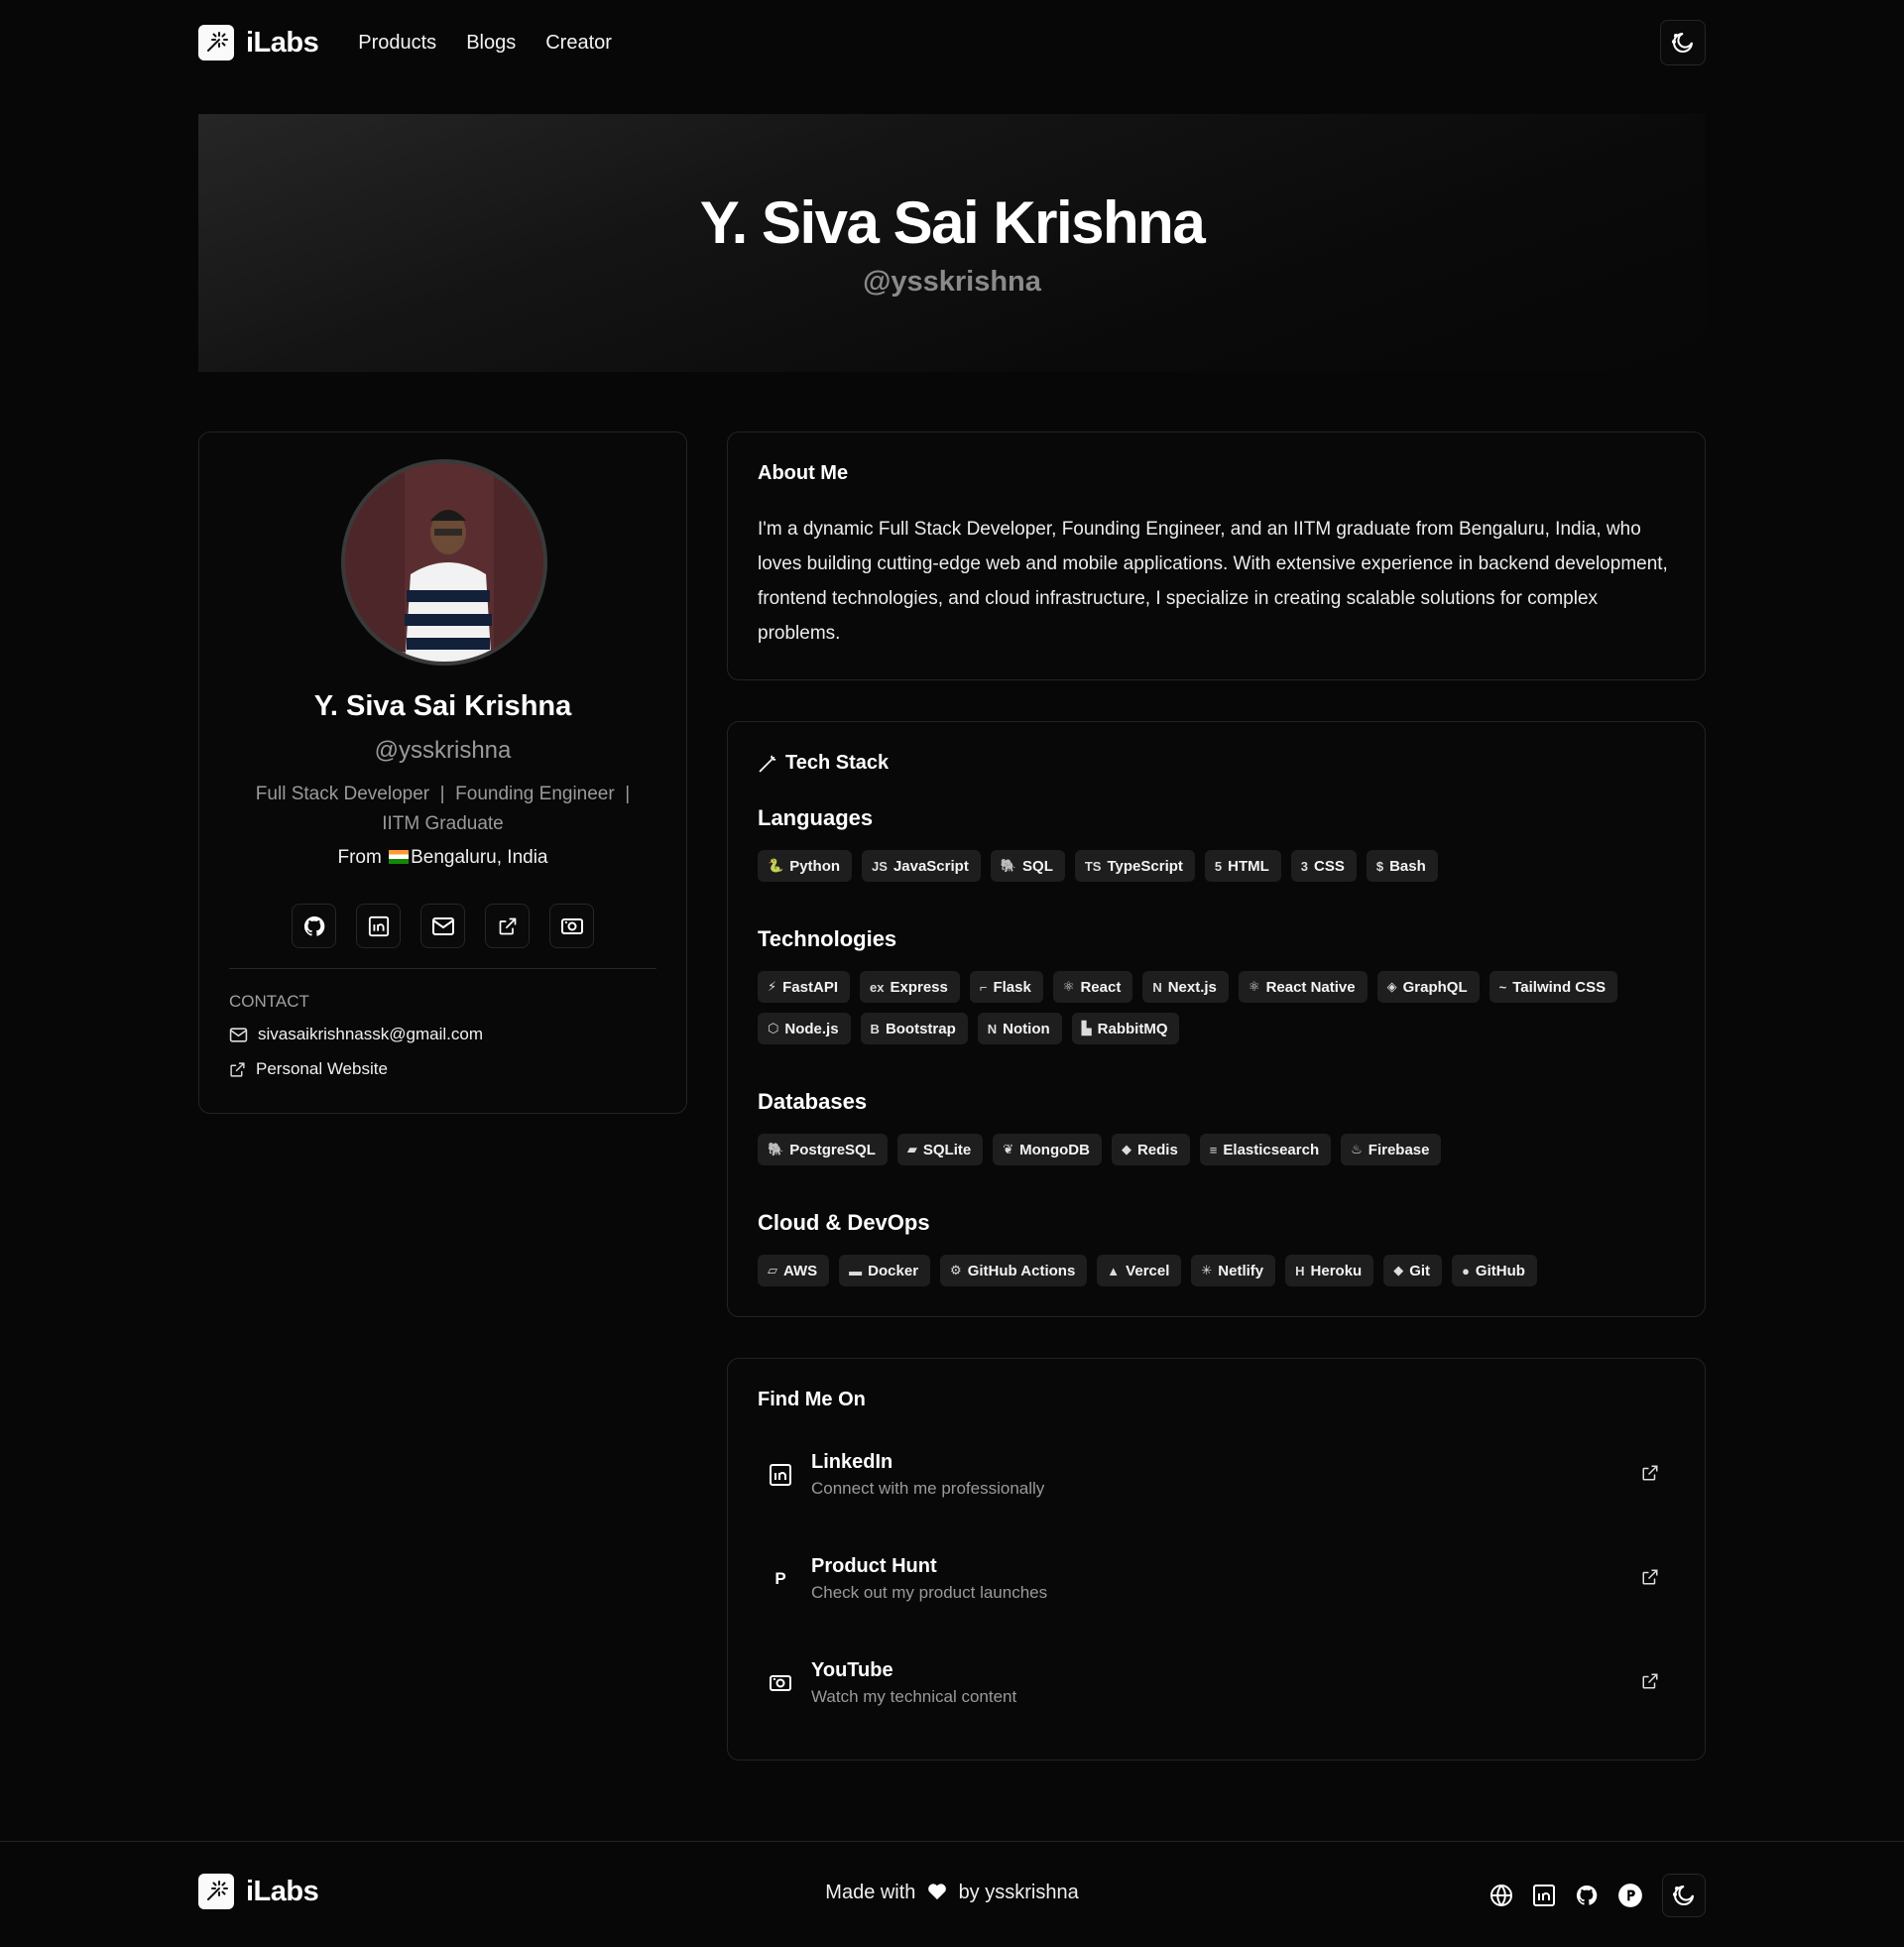 The image size is (1904, 1947). Describe the element at coordinates (397, 43) in the screenshot. I see `nav-link-products: Products` at that location.